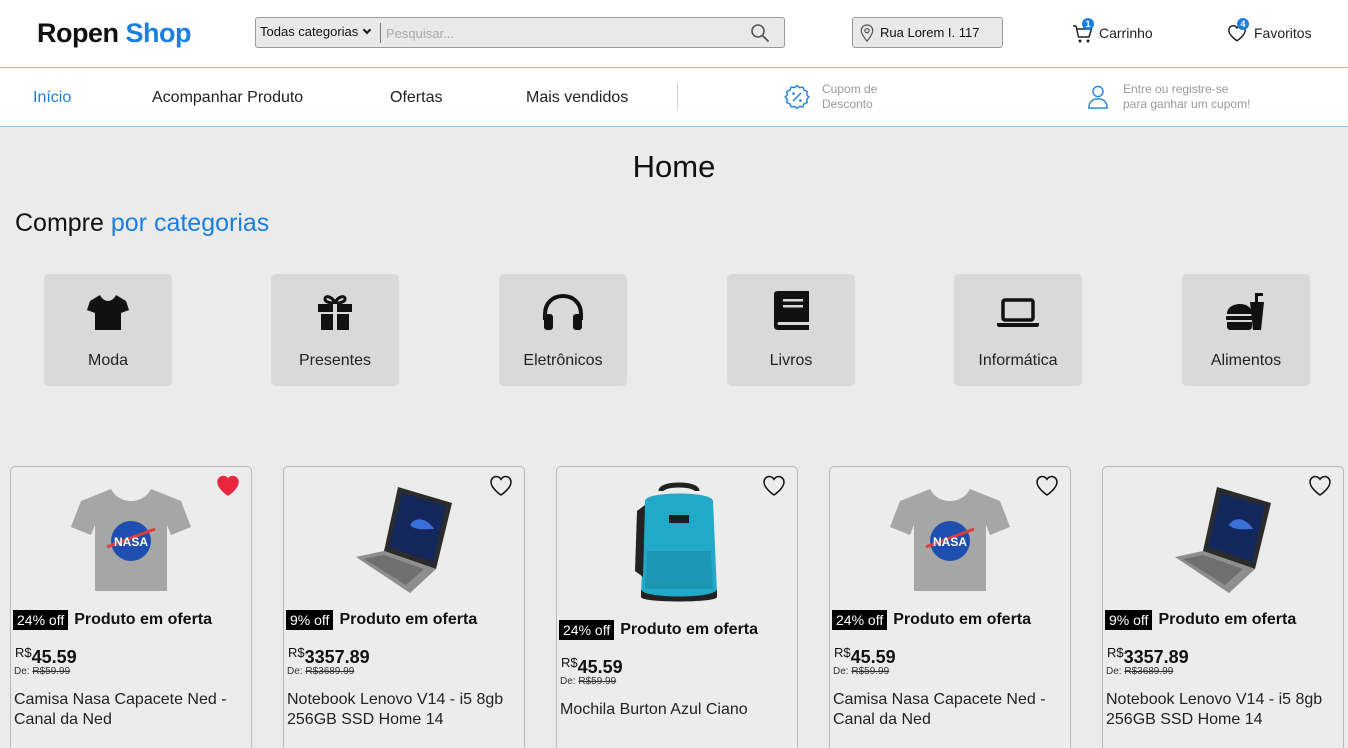 This screenshot has height=748, width=1348. What do you see at coordinates (674, 166) in the screenshot?
I see `page-title: Home` at bounding box center [674, 166].